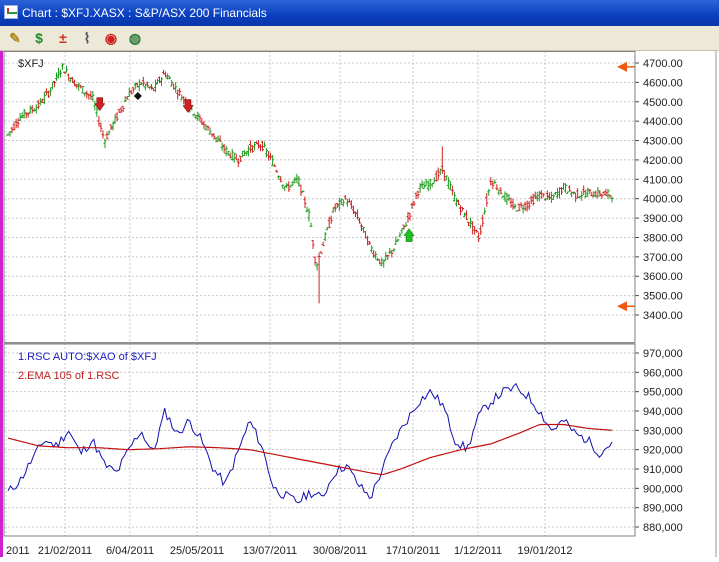  I want to click on indicator-y-tick-label: 950,000, so click(663, 393).